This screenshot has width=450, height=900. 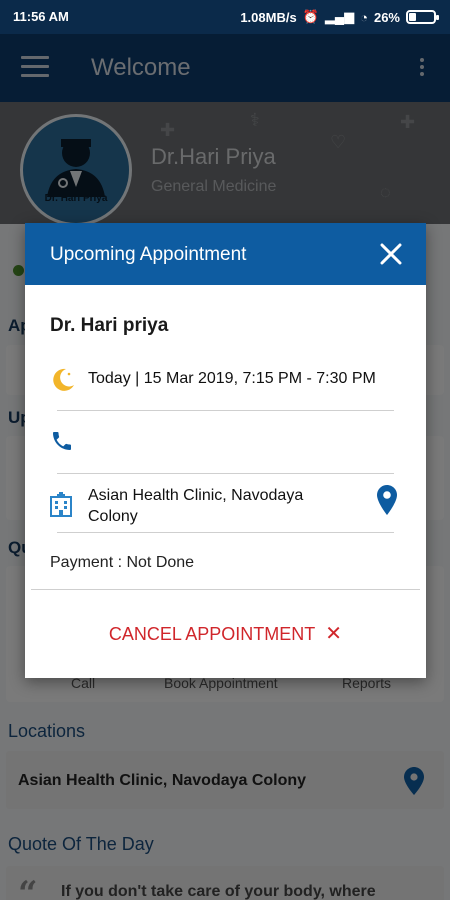 What do you see at coordinates (387, 500) in the screenshot?
I see `map-pin-icon` at bounding box center [387, 500].